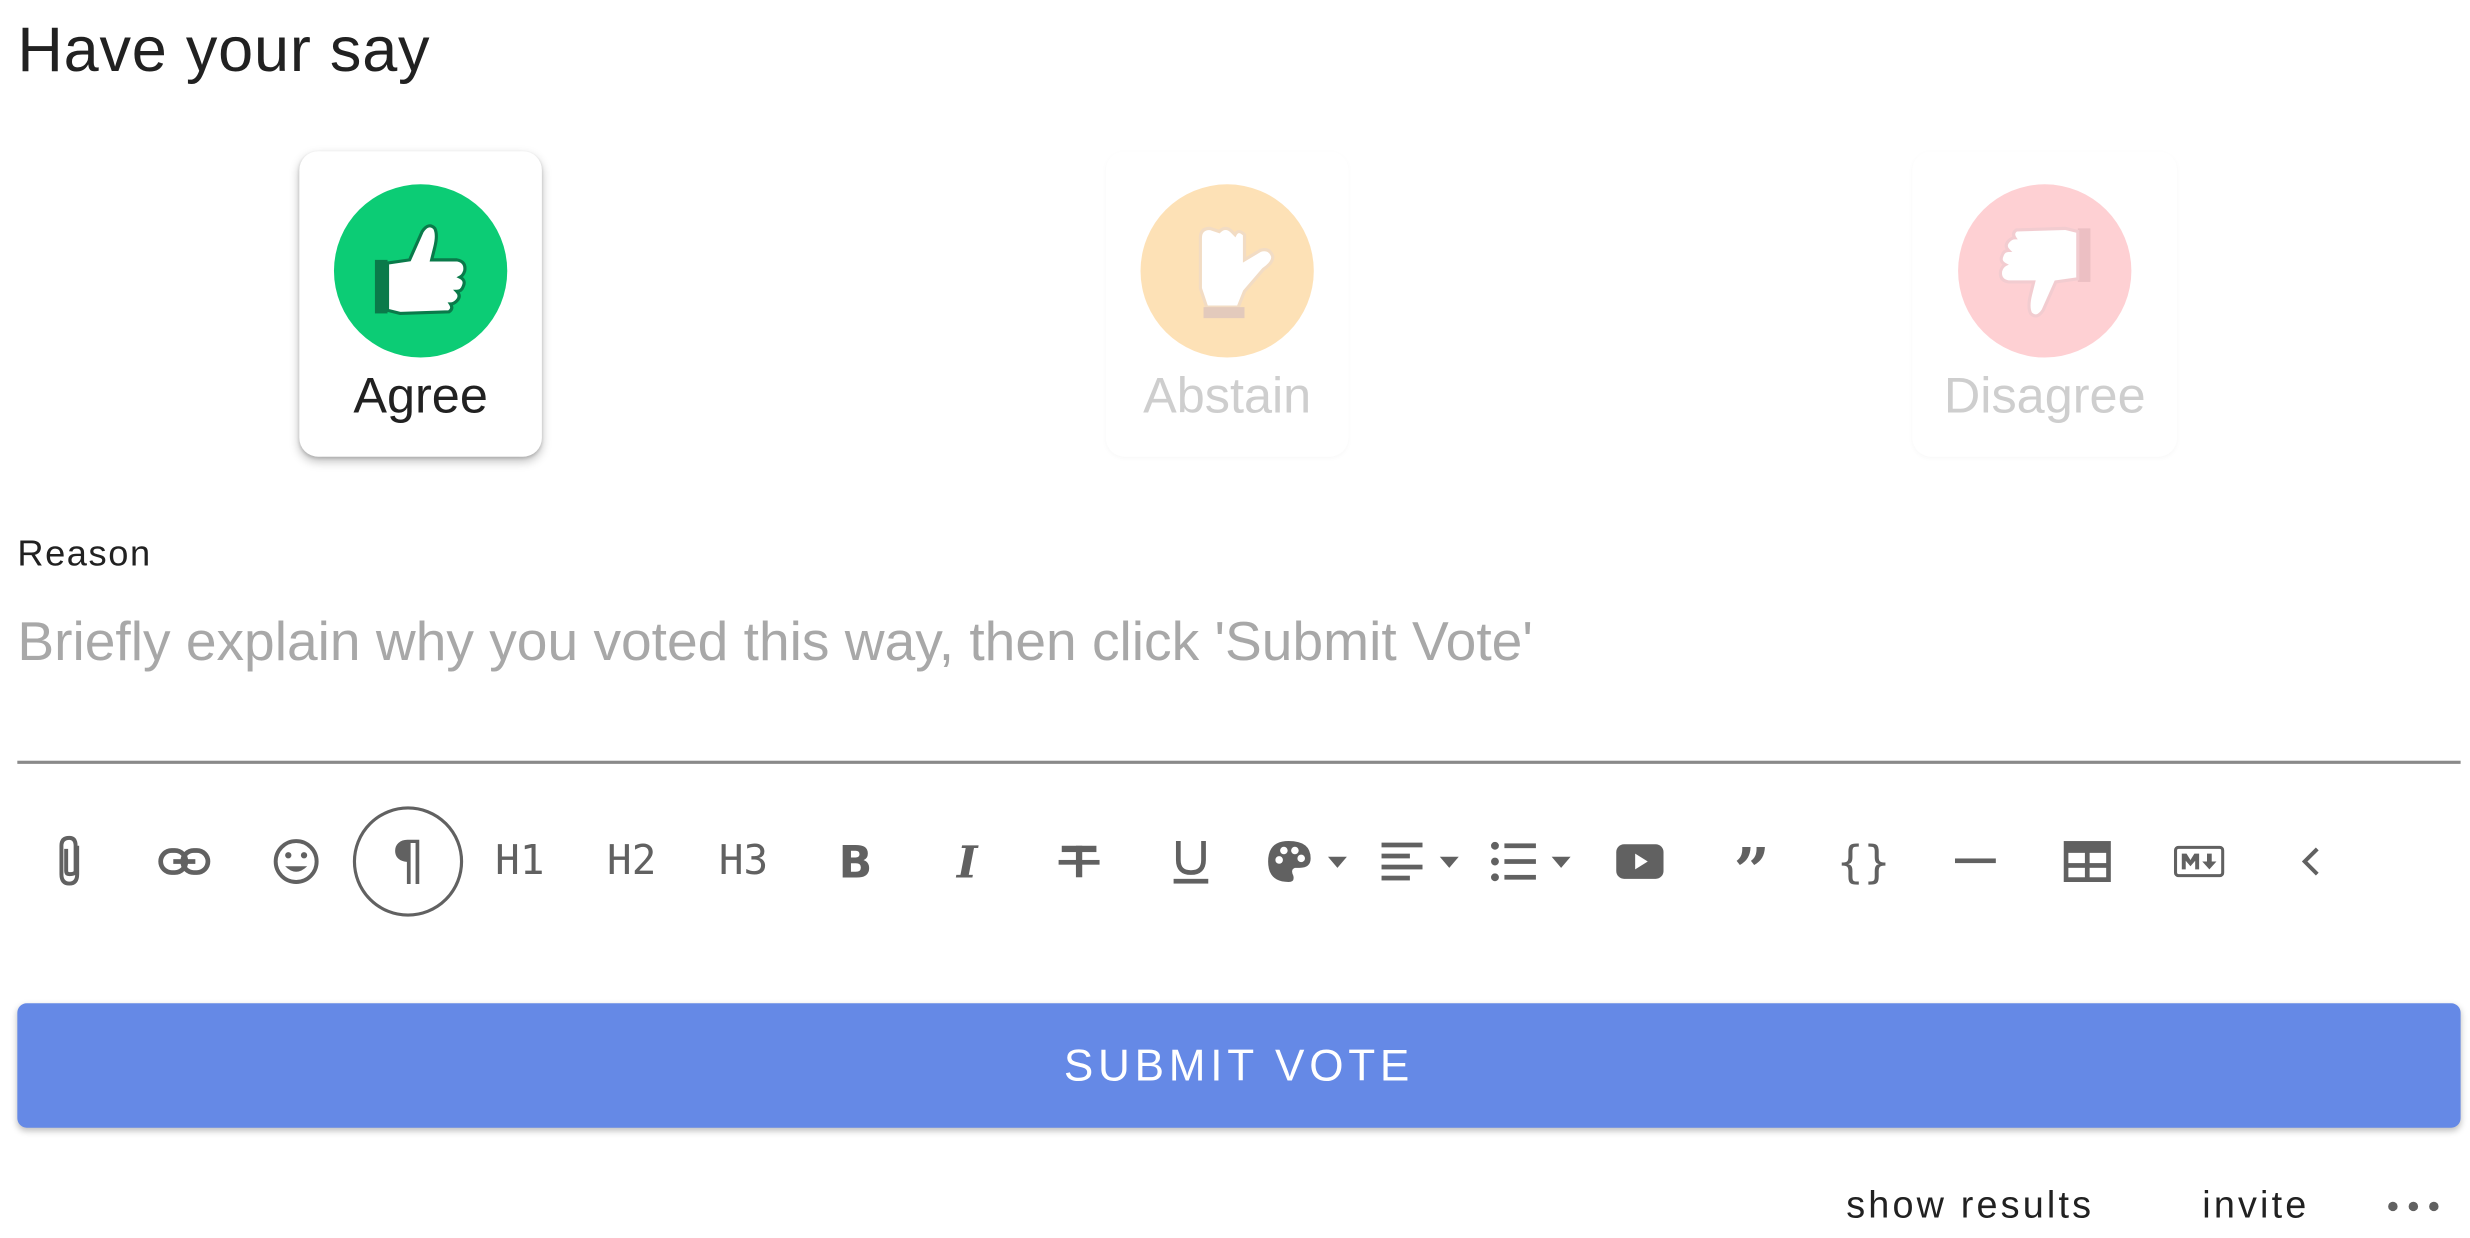 This screenshot has height=1238, width=2470. What do you see at coordinates (1423, 861) in the screenshot?
I see `align-icon` at bounding box center [1423, 861].